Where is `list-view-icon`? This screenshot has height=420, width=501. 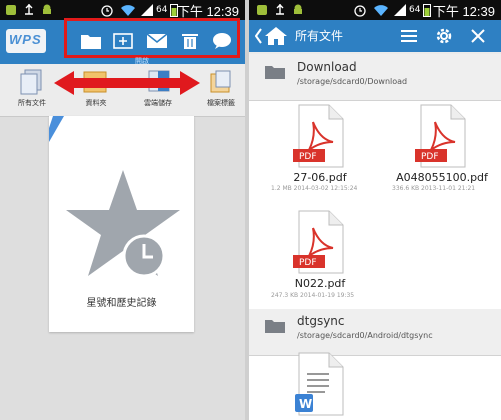 list-view-icon is located at coordinates (409, 36).